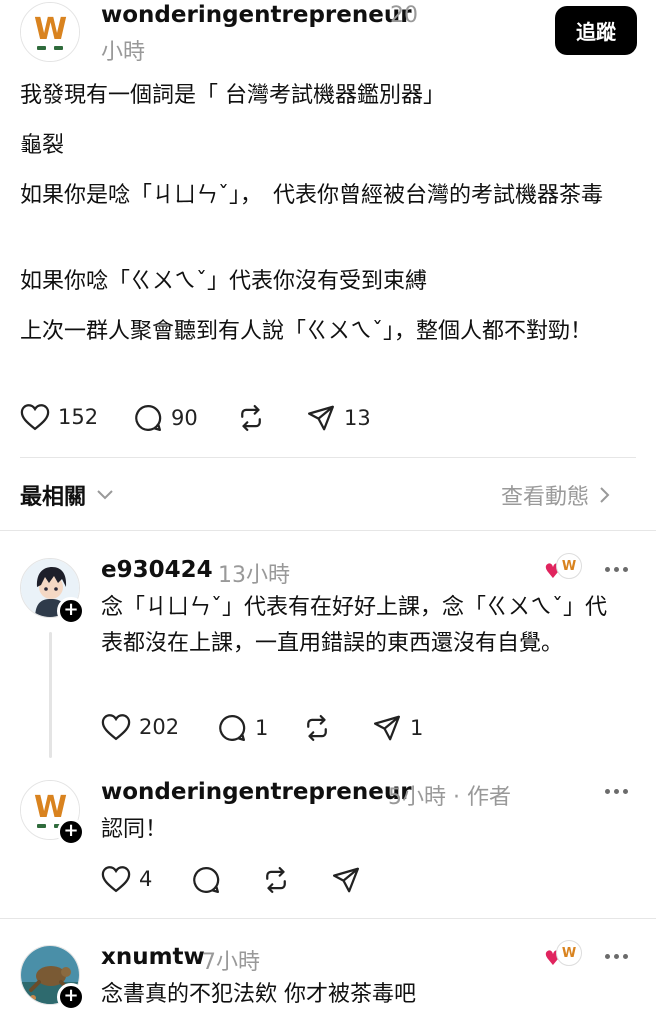  I want to click on share-button: 1, so click(397, 728).